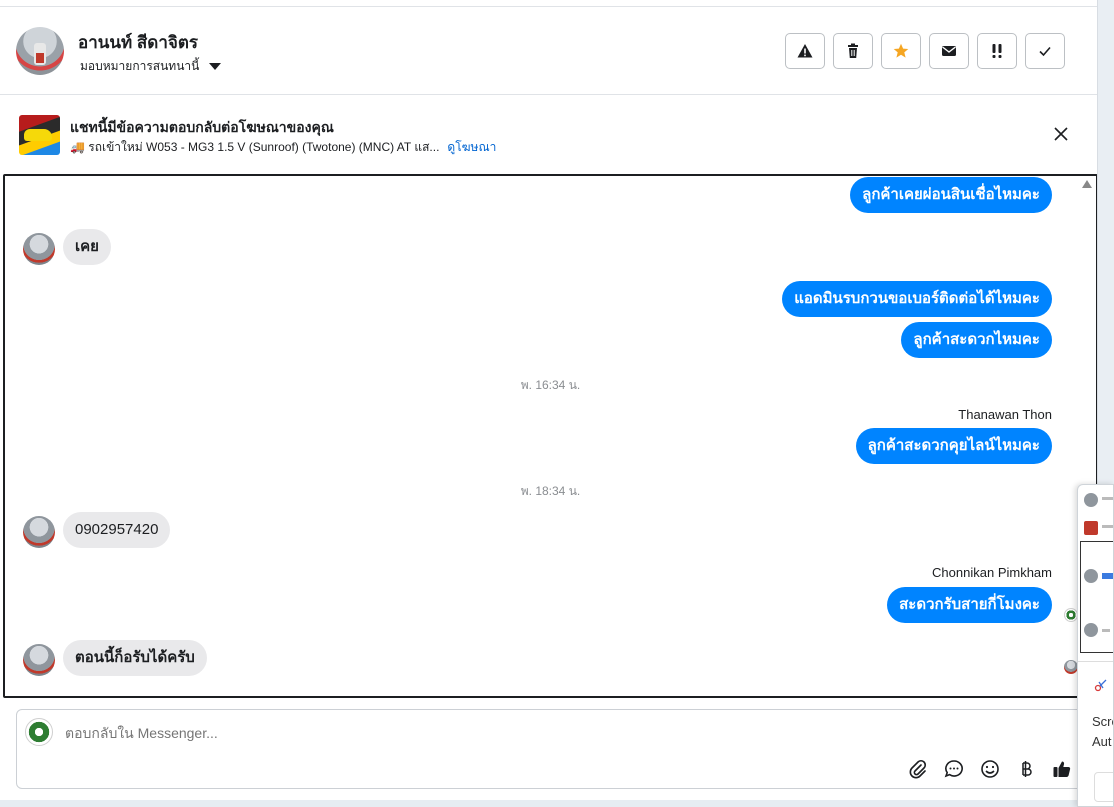 This screenshot has width=1114, height=807. What do you see at coordinates (992, 572) in the screenshot?
I see `sender-name: Chonnikan Pimkham` at bounding box center [992, 572].